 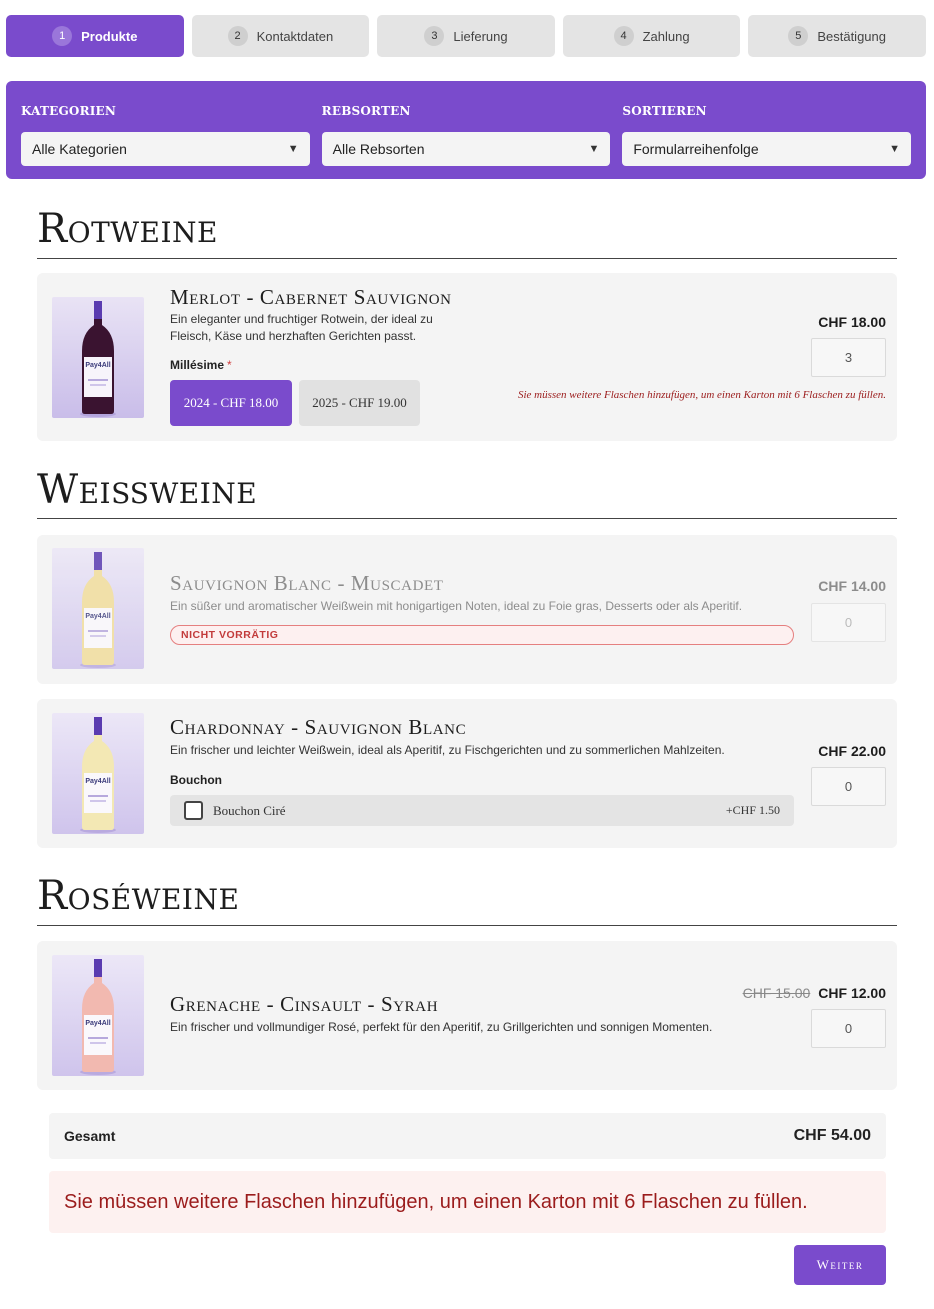 What do you see at coordinates (623, 36) in the screenshot?
I see `step-number: 4` at bounding box center [623, 36].